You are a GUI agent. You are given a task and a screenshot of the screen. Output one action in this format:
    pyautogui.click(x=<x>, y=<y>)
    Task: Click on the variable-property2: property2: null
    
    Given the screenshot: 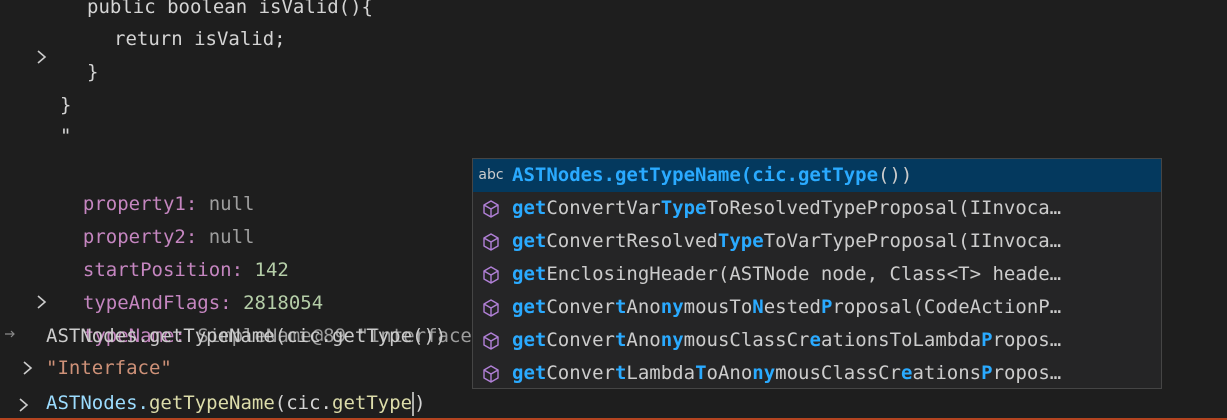 What is the action you would take?
    pyautogui.click(x=157, y=218)
    